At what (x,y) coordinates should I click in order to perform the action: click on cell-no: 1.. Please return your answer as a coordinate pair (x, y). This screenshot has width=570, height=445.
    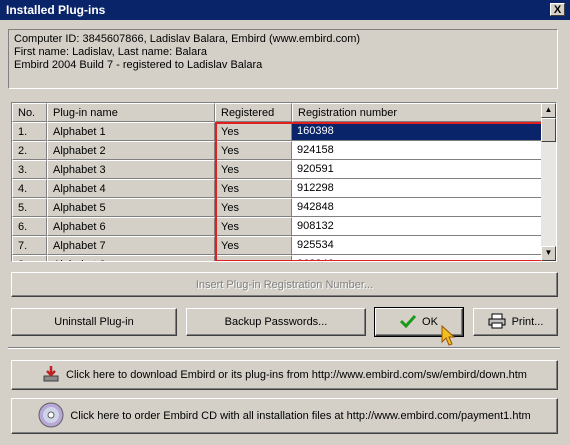
    Looking at the image, I should click on (29, 131).